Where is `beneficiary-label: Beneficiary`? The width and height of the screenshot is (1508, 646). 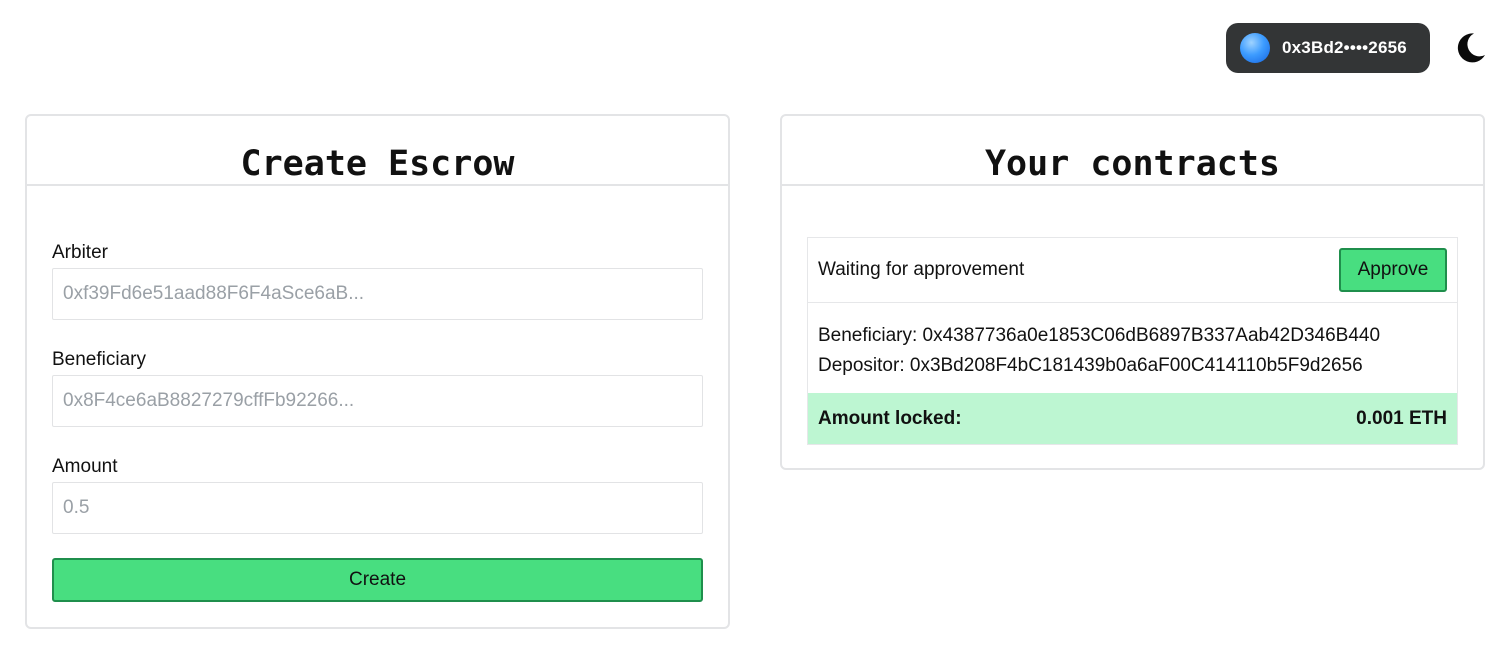
beneficiary-label: Beneficiary is located at coordinates (99, 359).